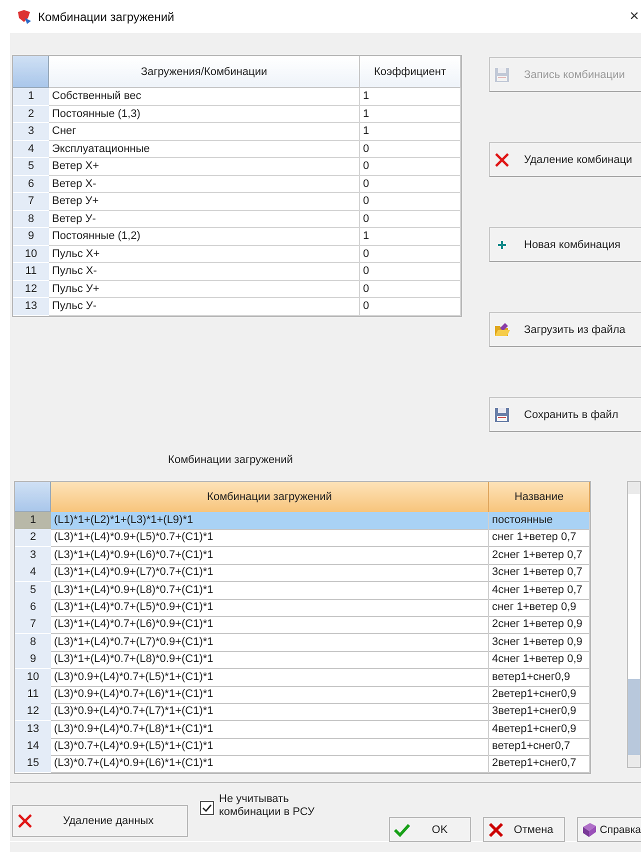 The width and height of the screenshot is (641, 852). Describe the element at coordinates (539, 695) in the screenshot. I see `table-cell: 2ветер1+снег0,9` at that location.